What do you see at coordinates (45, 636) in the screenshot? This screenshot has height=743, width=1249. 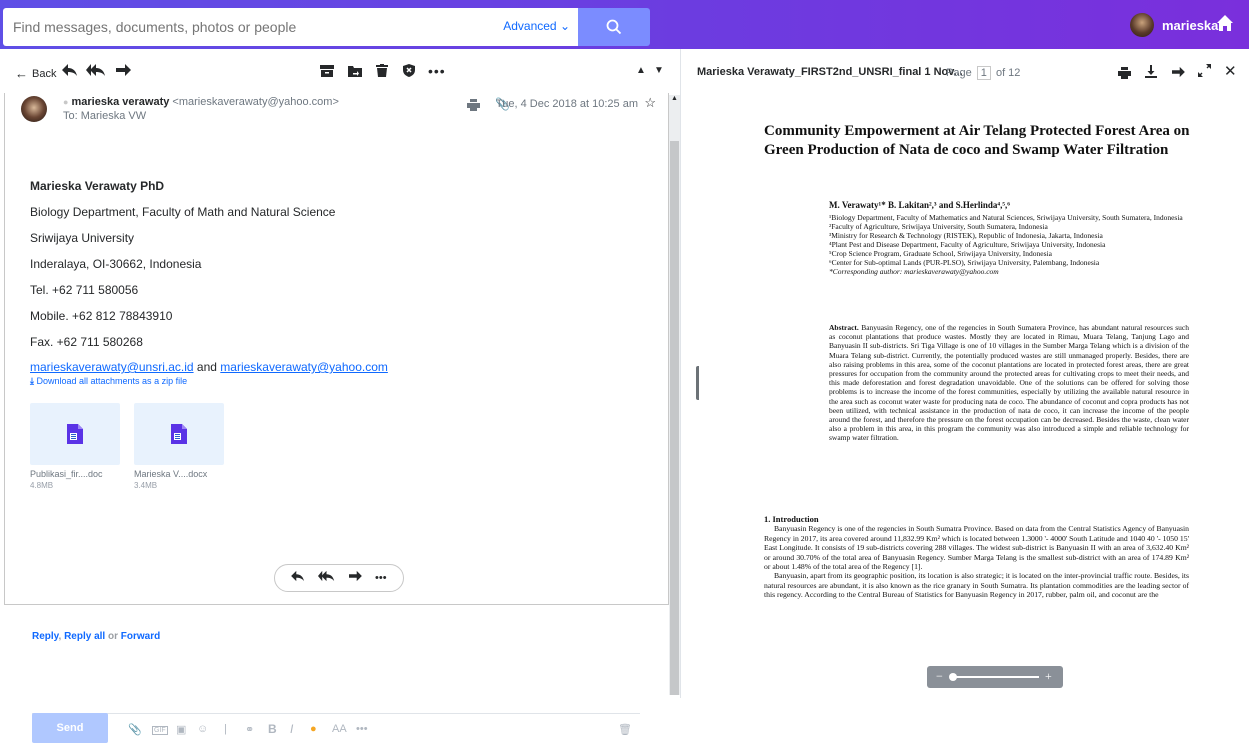 I see `reply-link: Reply` at bounding box center [45, 636].